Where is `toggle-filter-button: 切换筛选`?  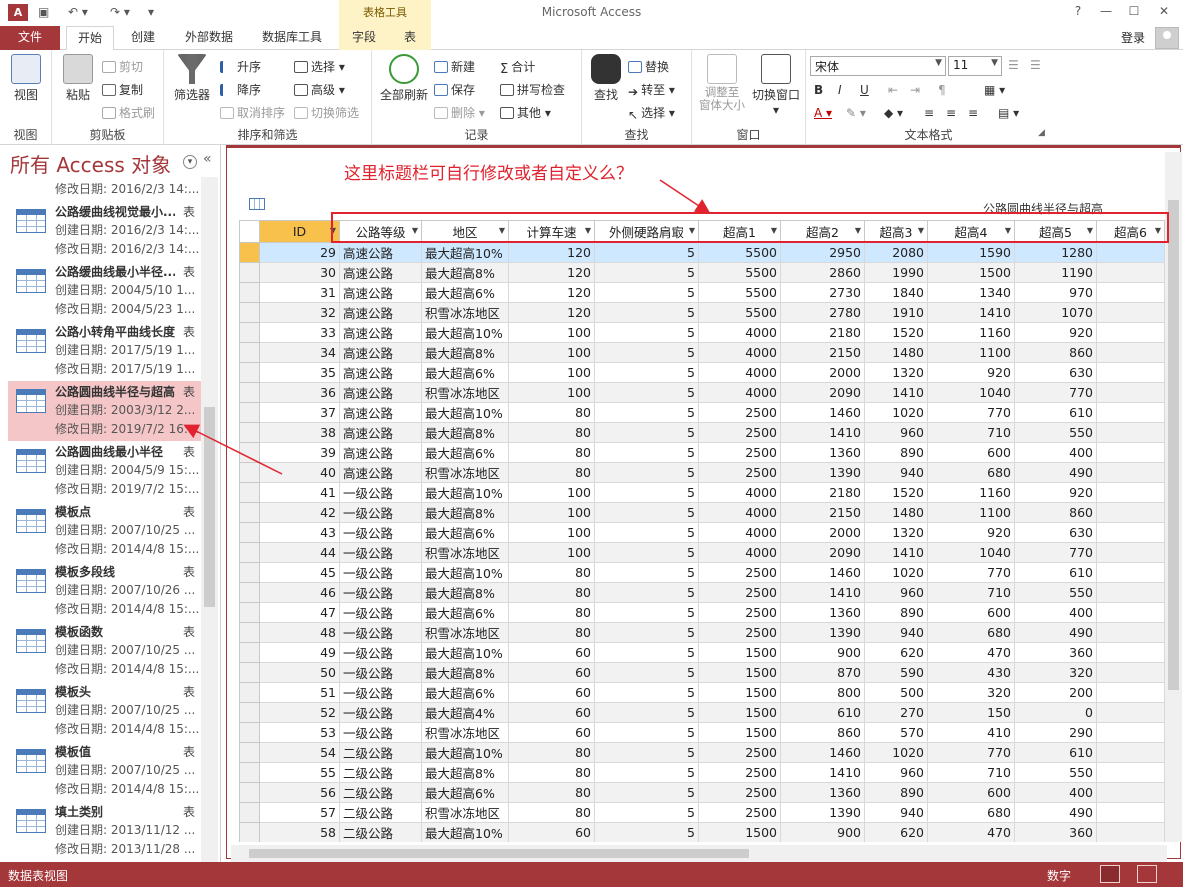 toggle-filter-button: 切换筛选 is located at coordinates (326, 112).